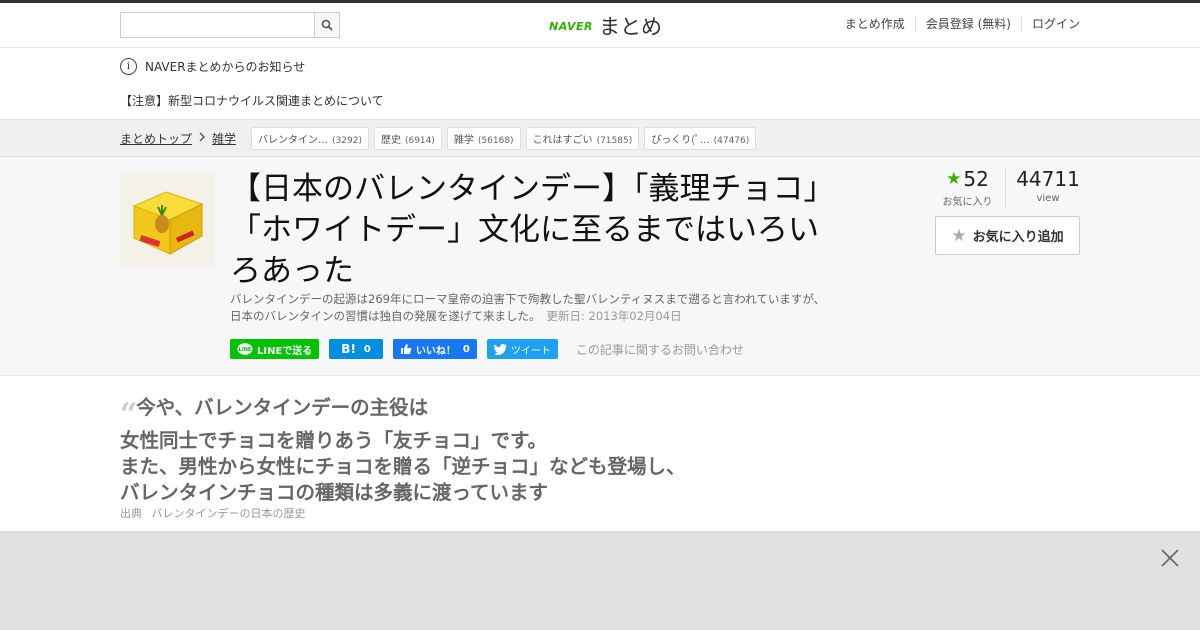  Describe the element at coordinates (156, 138) in the screenshot. I see `breadcrumb-top: まとめトップ` at that location.